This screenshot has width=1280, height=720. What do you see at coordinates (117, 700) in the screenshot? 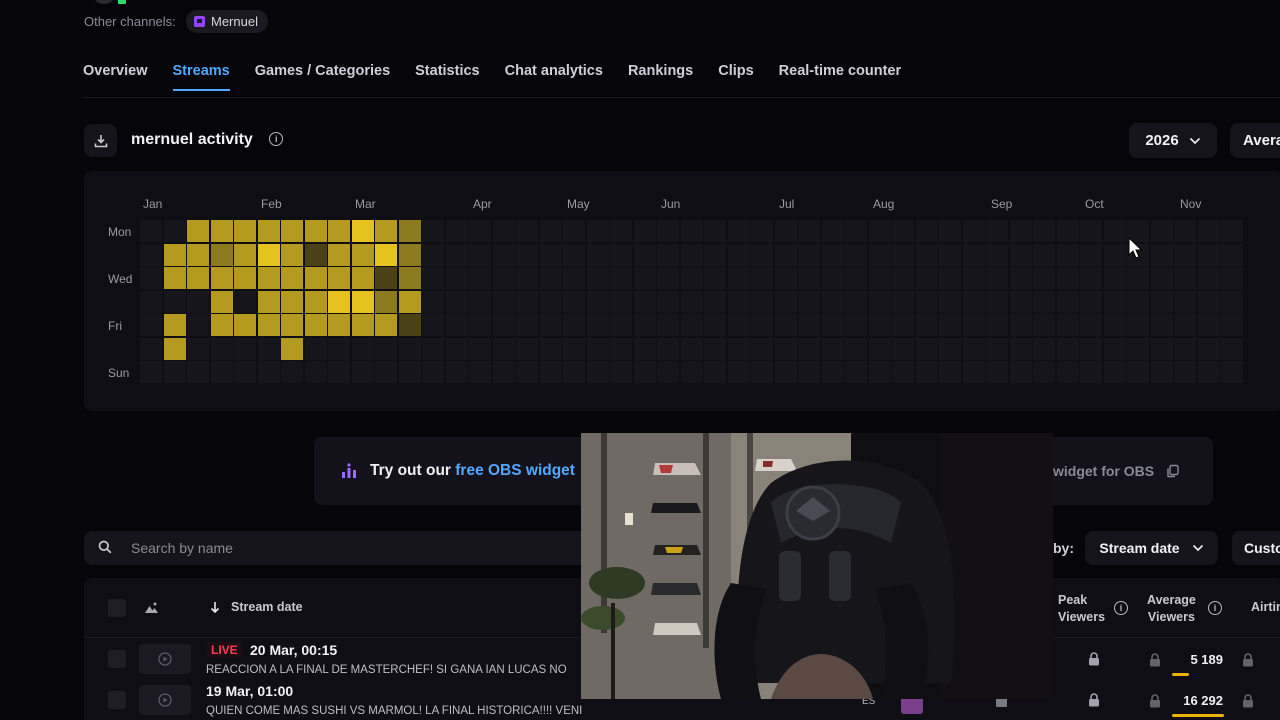
I see `row-checkbox` at bounding box center [117, 700].